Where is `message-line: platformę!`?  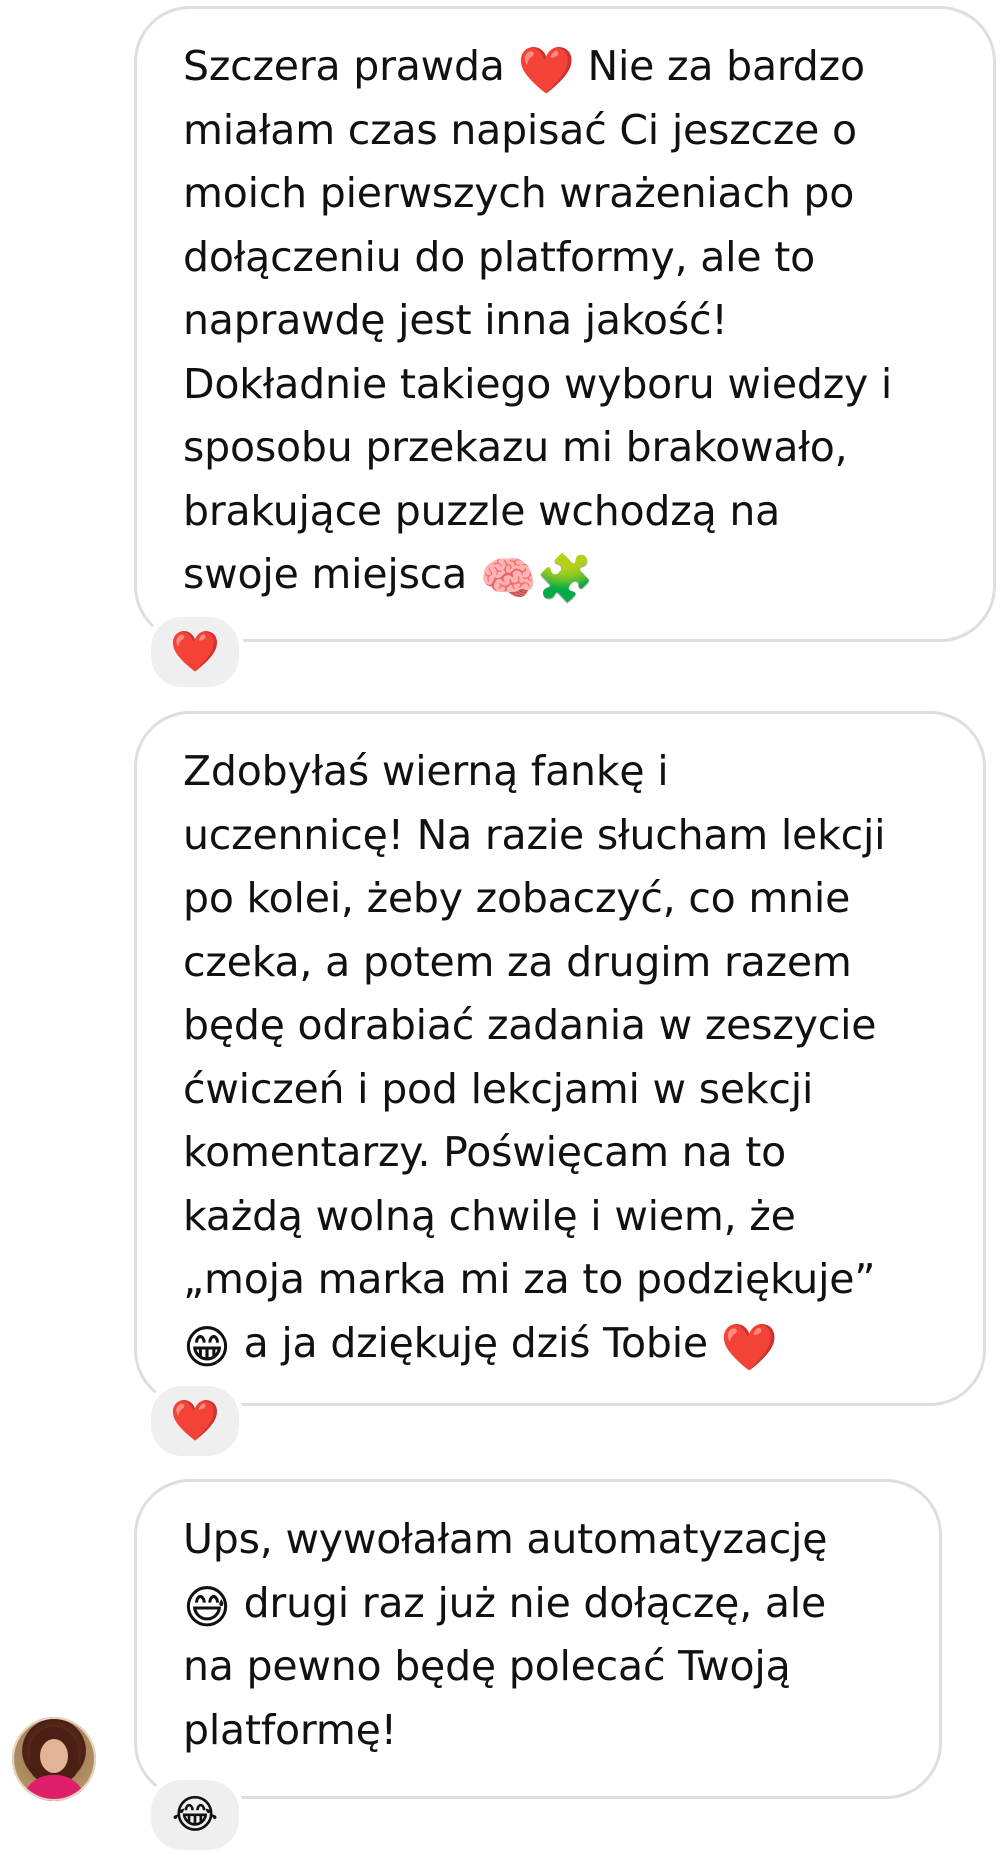
message-line: platformę! is located at coordinates (290, 1729).